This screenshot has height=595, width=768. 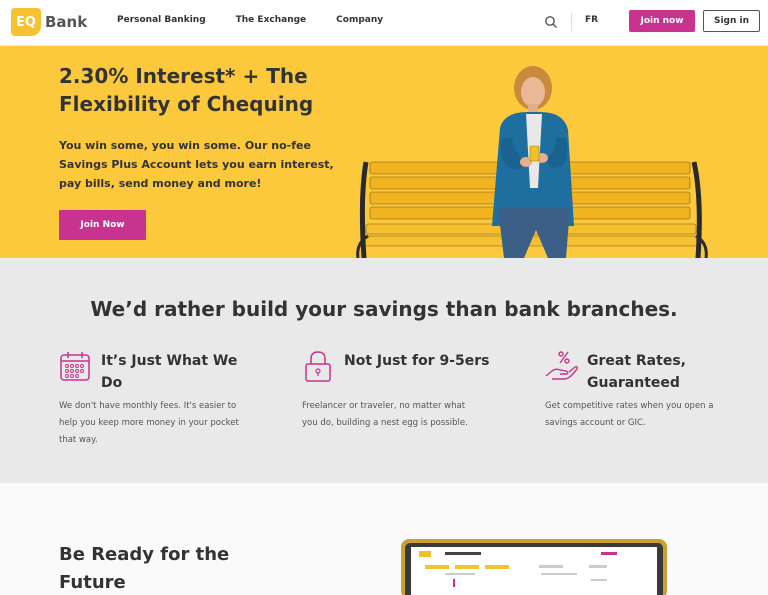 What do you see at coordinates (561, 365) in the screenshot?
I see `percent-hand-icon` at bounding box center [561, 365].